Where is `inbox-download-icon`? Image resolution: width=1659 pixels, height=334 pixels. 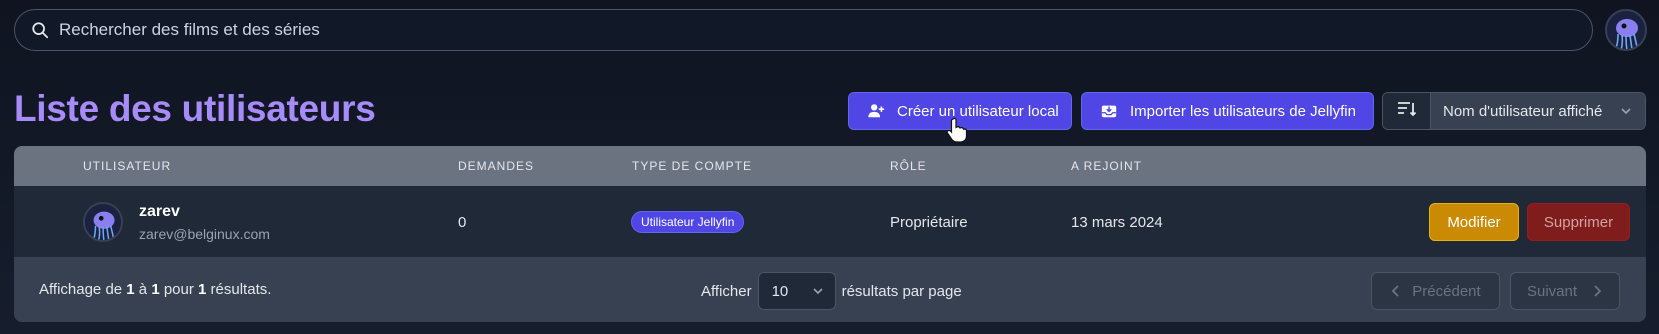
inbox-download-icon is located at coordinates (1109, 111).